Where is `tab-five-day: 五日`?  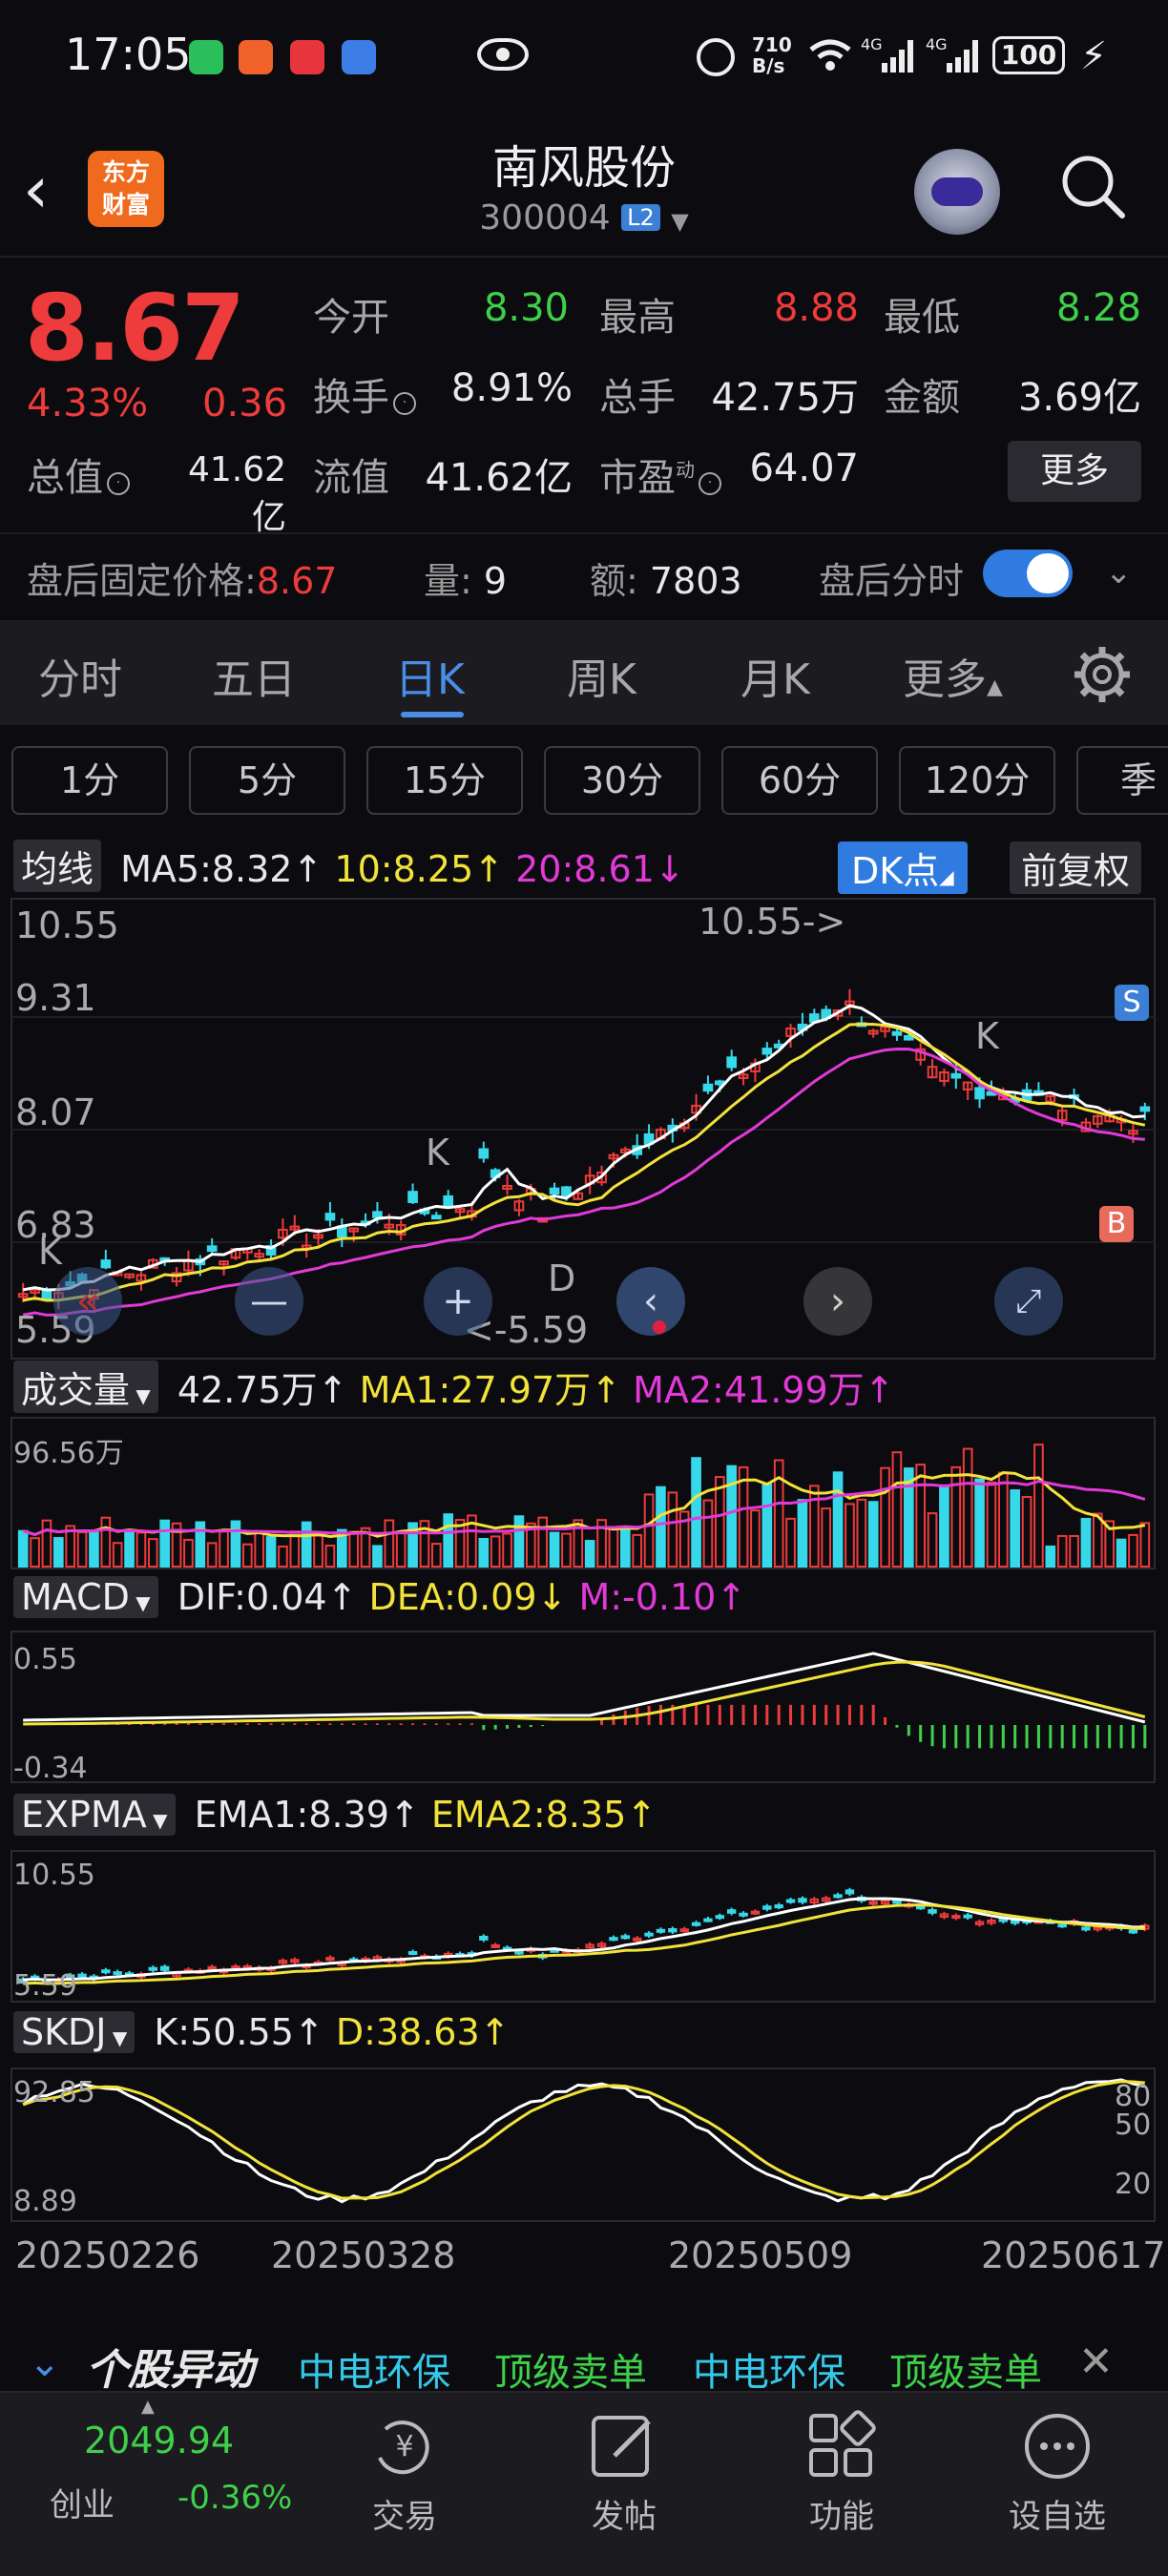
tab-five-day: 五日 is located at coordinates (254, 675).